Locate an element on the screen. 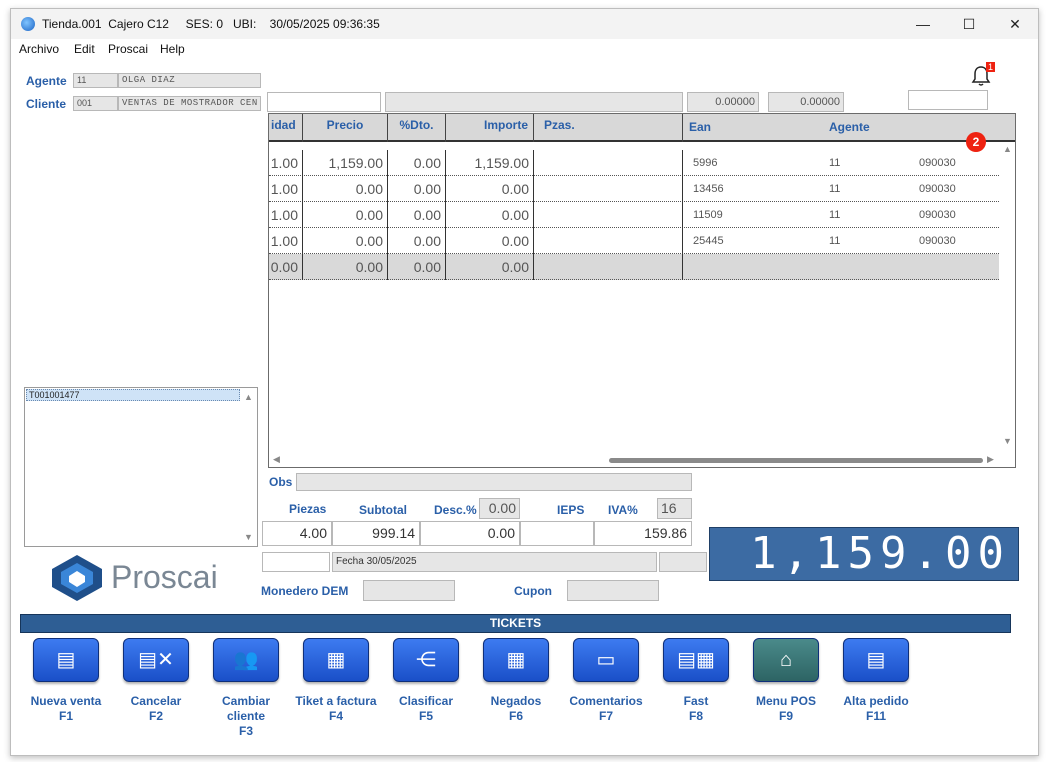  menu-archivo: Archivo is located at coordinates (39, 49).